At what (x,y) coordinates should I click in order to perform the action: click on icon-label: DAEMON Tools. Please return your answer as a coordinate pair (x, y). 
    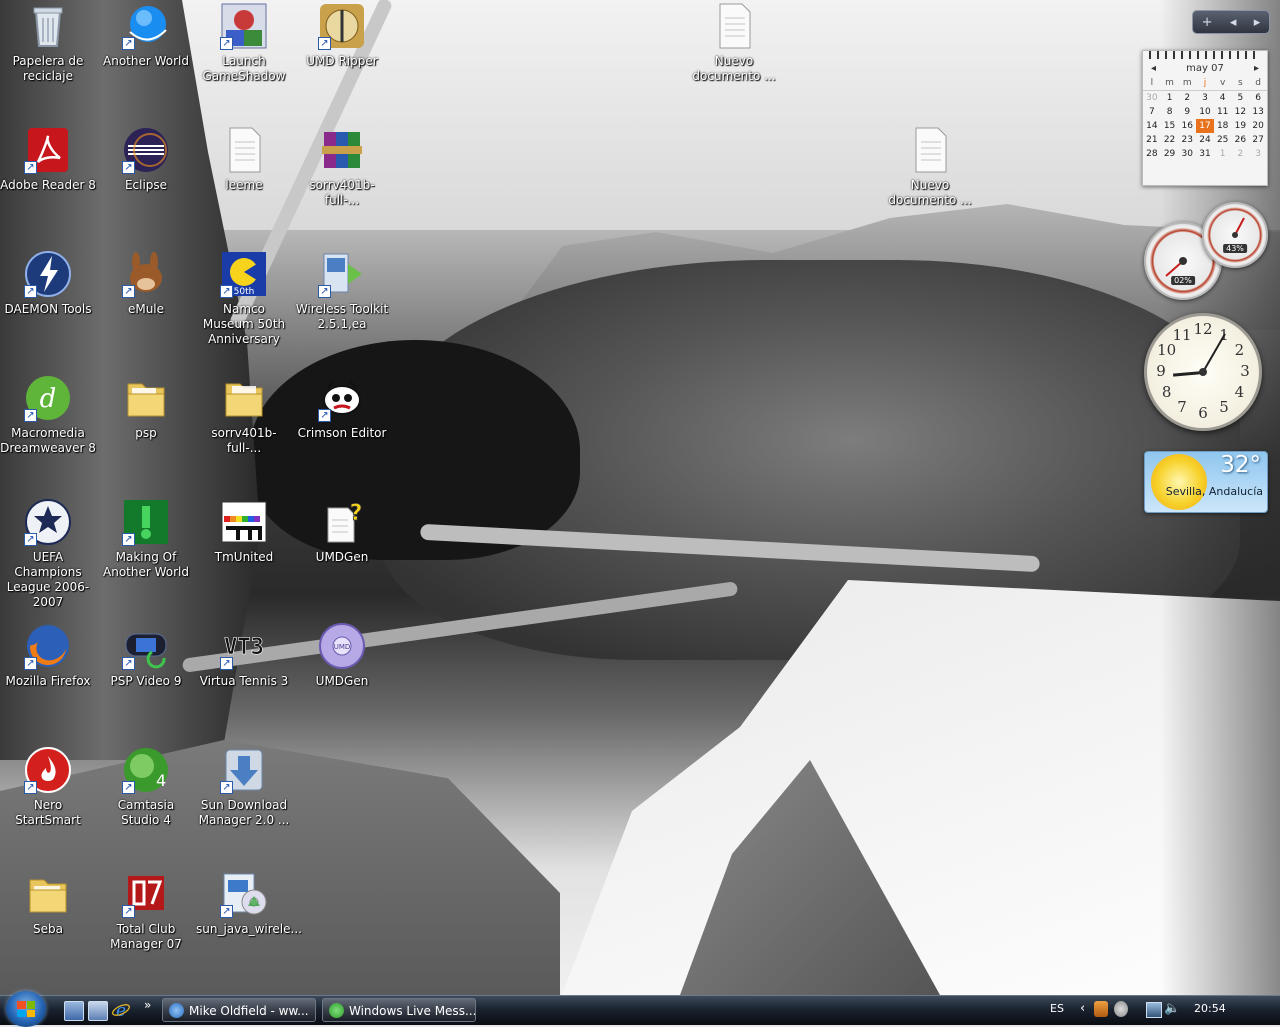
    Looking at the image, I should click on (48, 309).